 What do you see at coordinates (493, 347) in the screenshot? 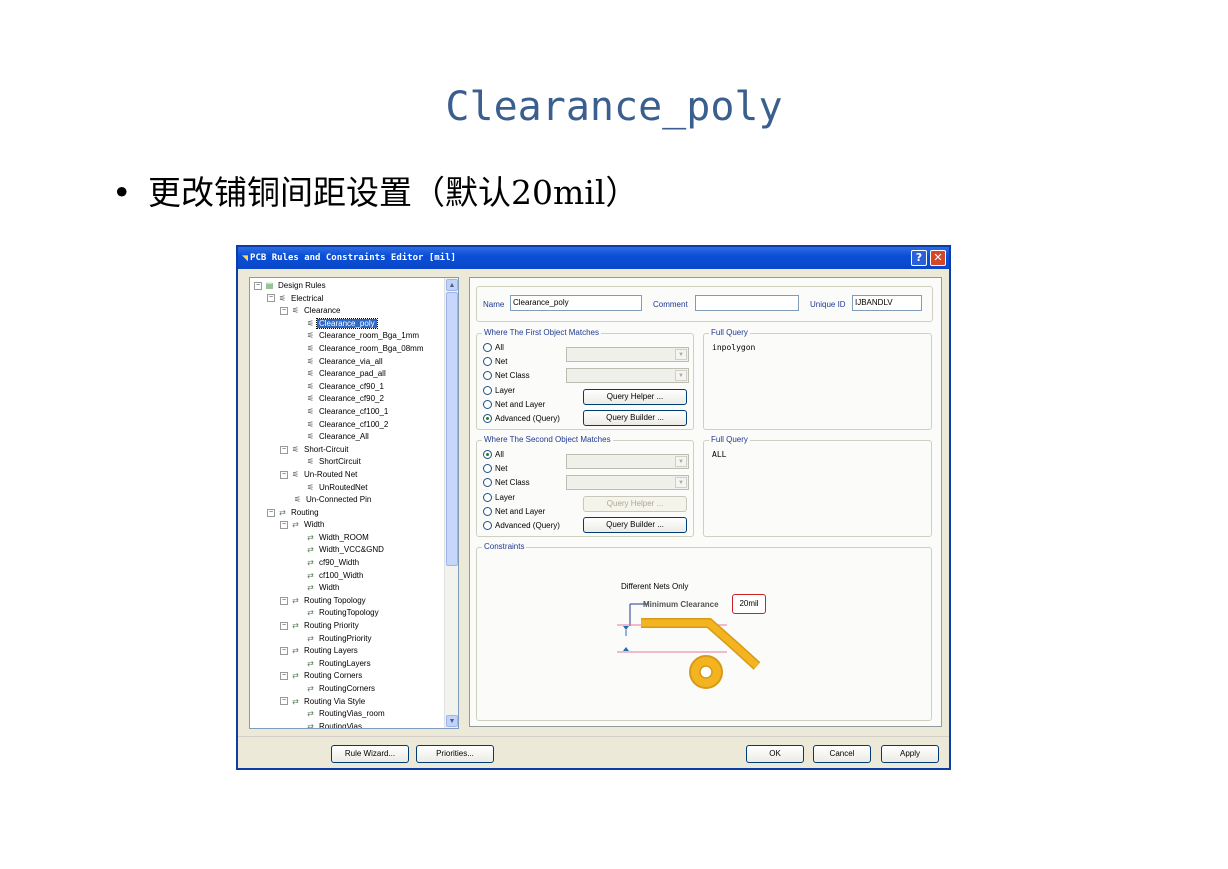
I see `first-option-radio: All` at bounding box center [493, 347].